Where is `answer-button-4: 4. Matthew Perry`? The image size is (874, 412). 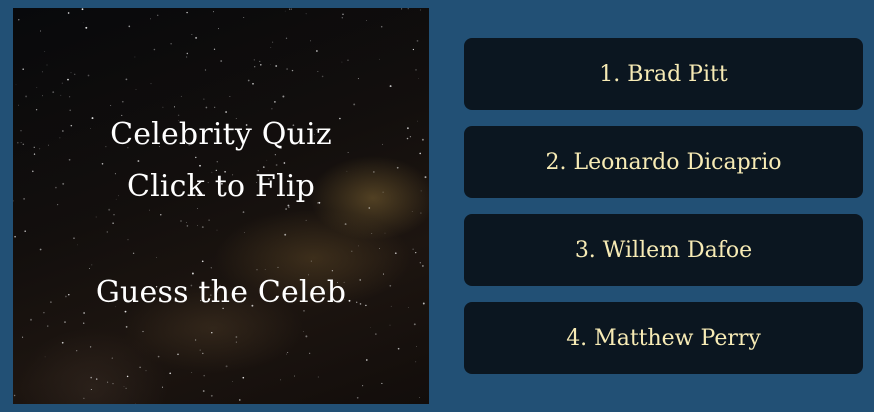 answer-button-4: 4. Matthew Perry is located at coordinates (663, 338).